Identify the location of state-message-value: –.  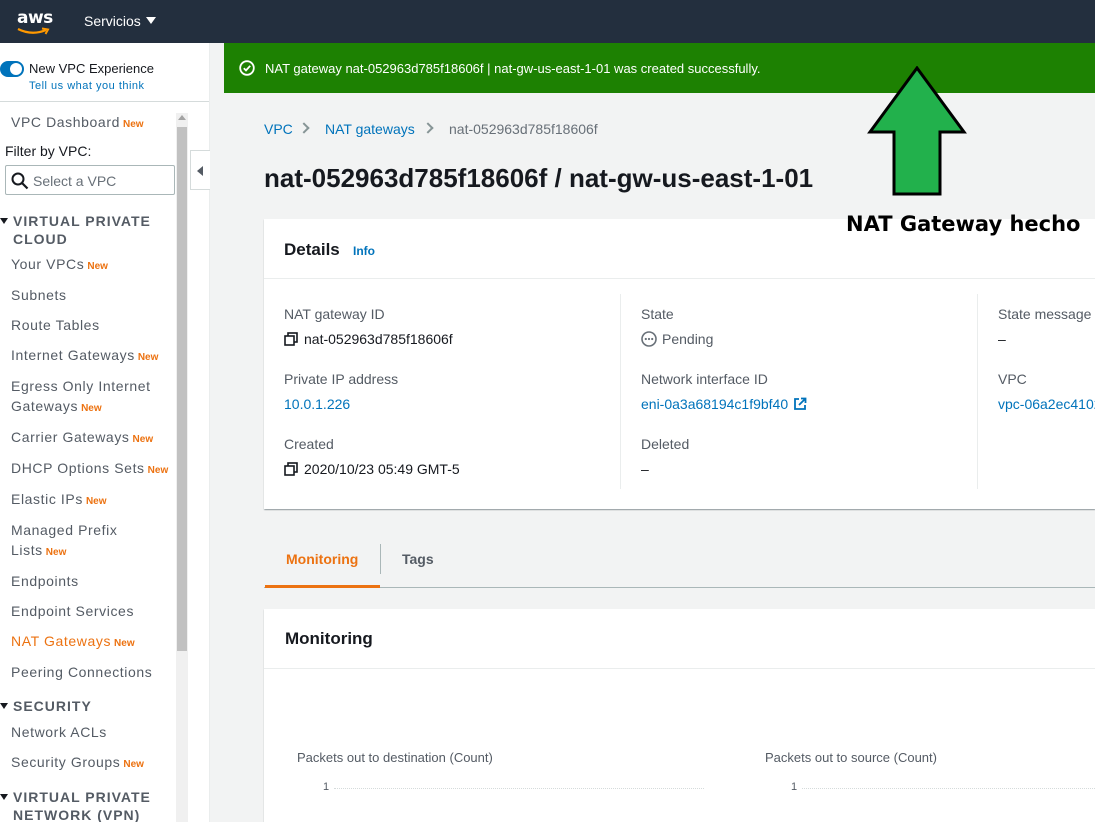
(1002, 339).